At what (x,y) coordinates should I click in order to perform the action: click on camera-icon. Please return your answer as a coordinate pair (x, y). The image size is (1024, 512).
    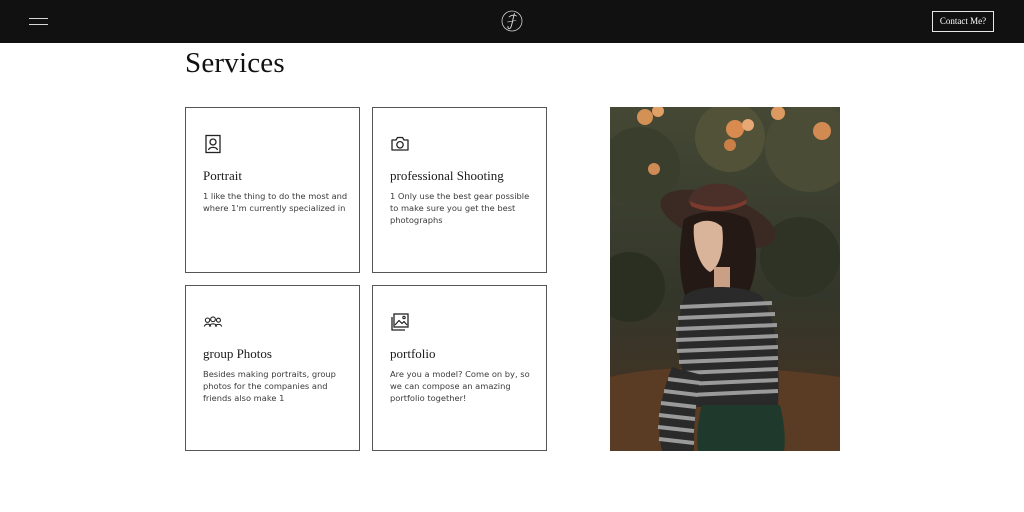
    Looking at the image, I should click on (400, 143).